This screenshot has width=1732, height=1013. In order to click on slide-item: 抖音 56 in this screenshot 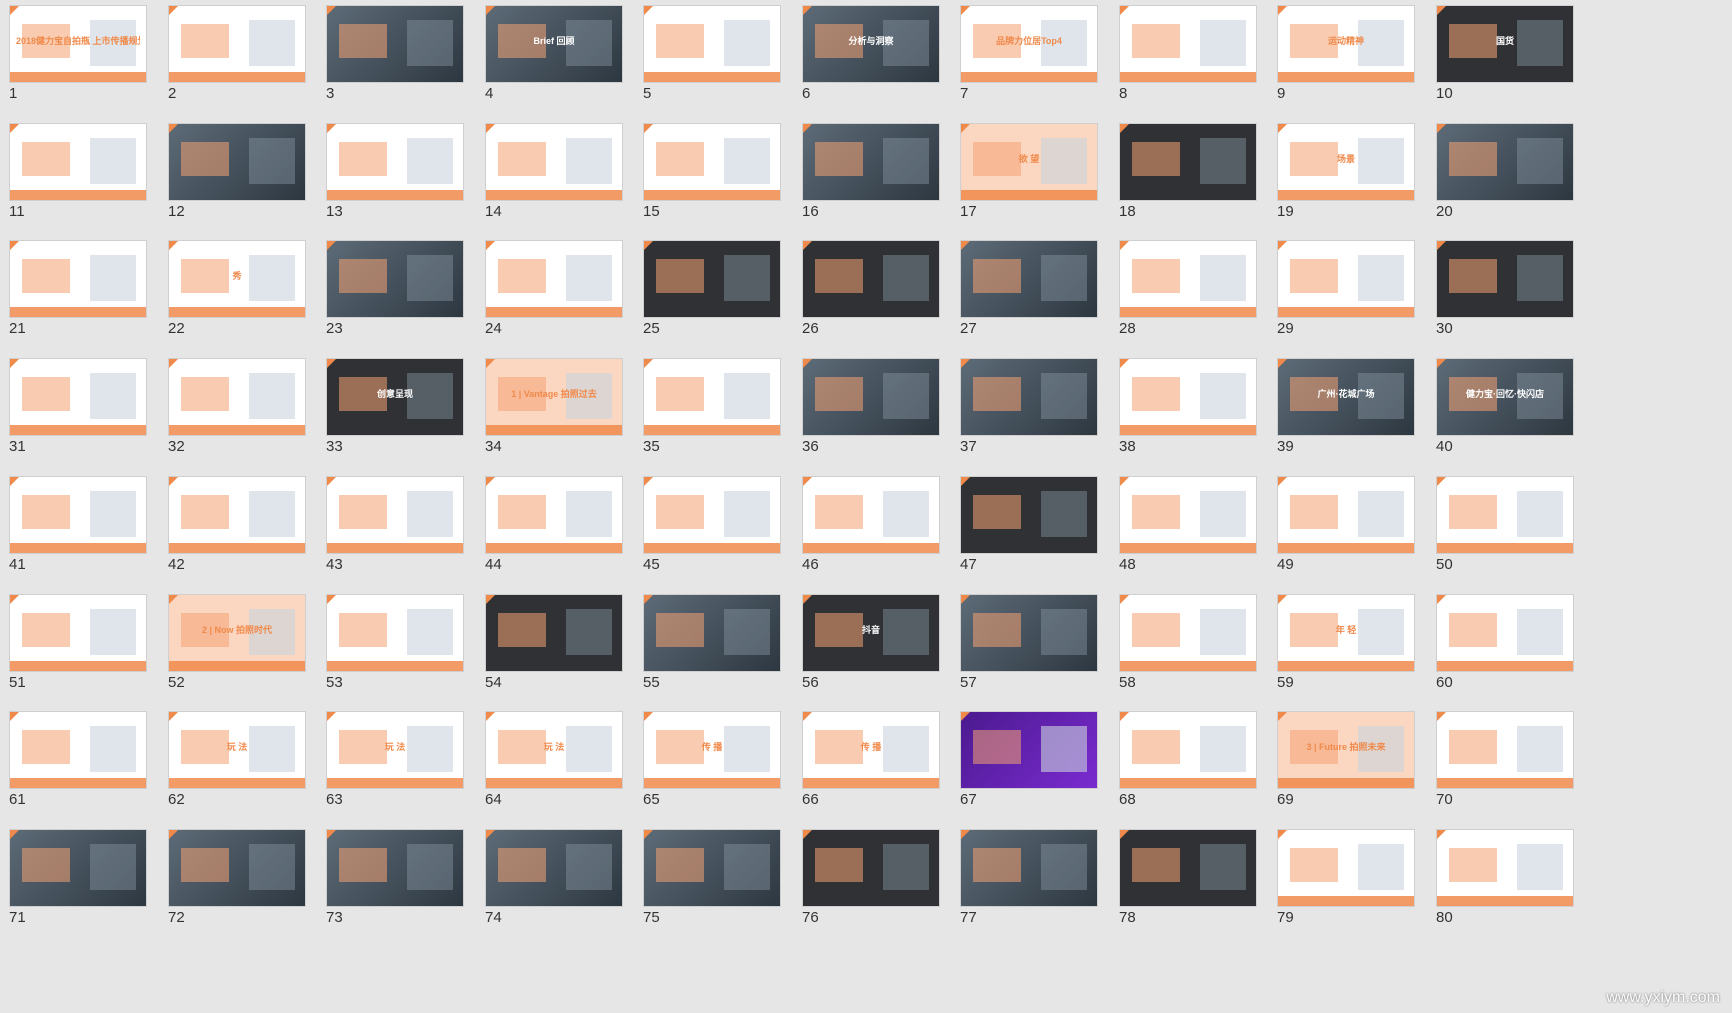, I will do `click(882, 646)`.